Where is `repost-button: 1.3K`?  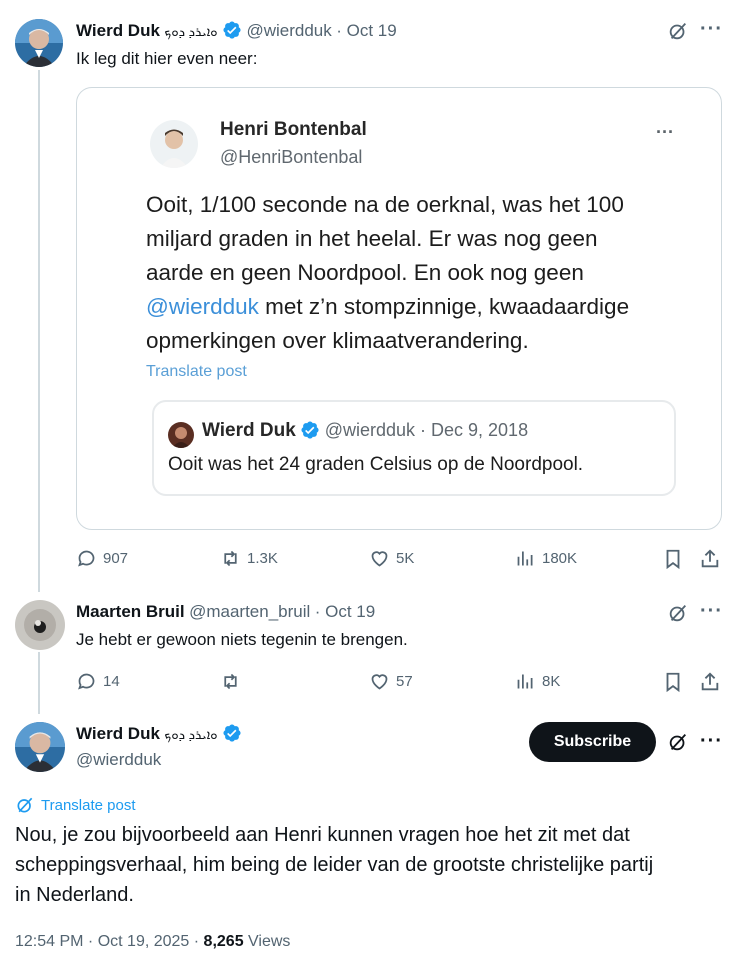
repost-button: 1.3K is located at coordinates (249, 558).